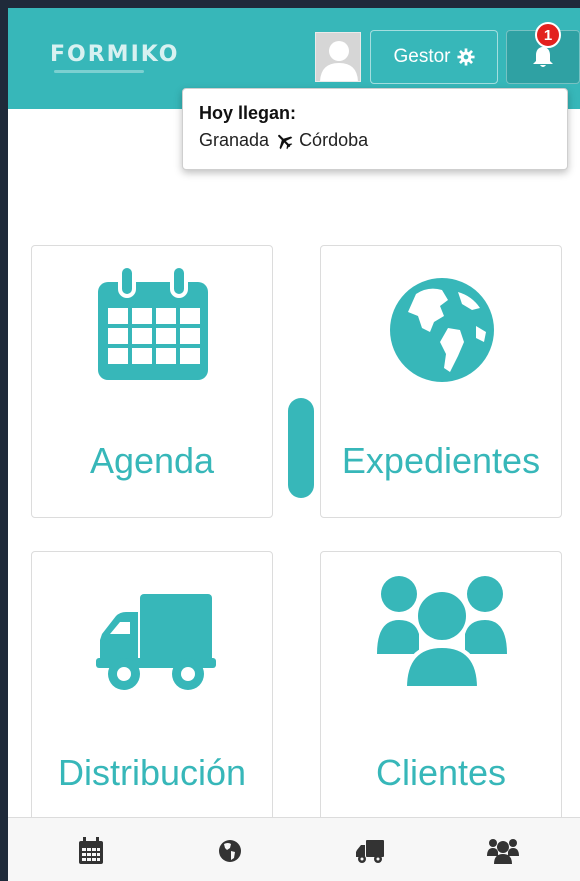 The height and width of the screenshot is (881, 580). I want to click on route-destination: Córdoba, so click(334, 140).